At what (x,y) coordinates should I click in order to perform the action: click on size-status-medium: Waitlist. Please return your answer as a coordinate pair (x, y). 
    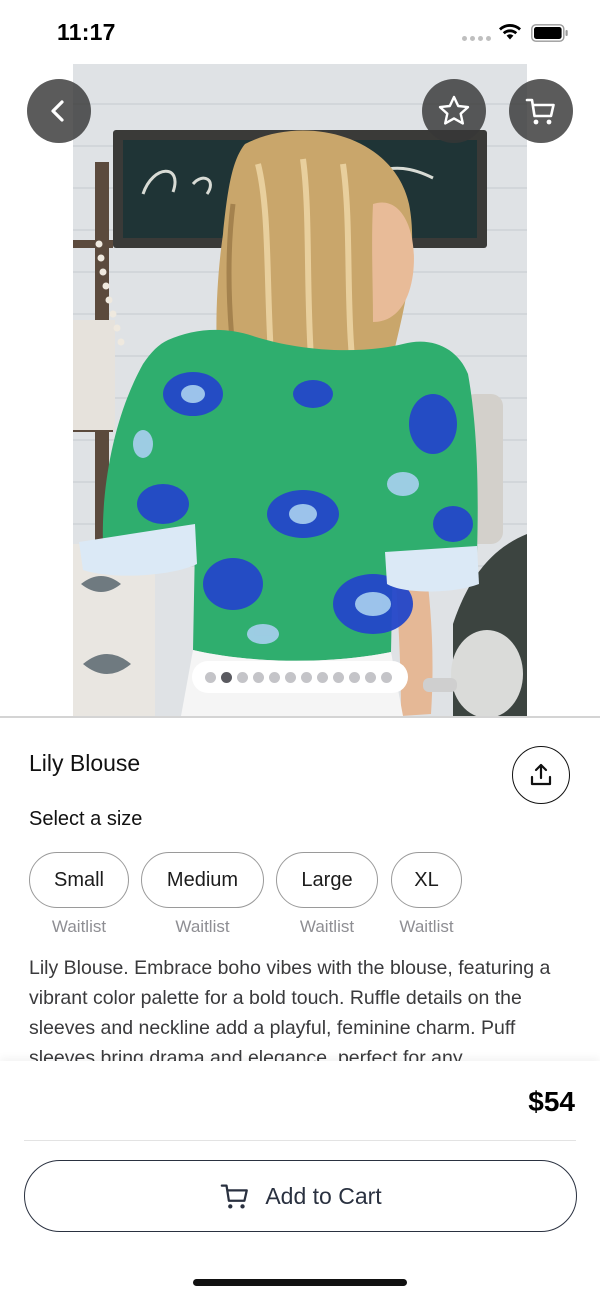
    Looking at the image, I should click on (202, 926).